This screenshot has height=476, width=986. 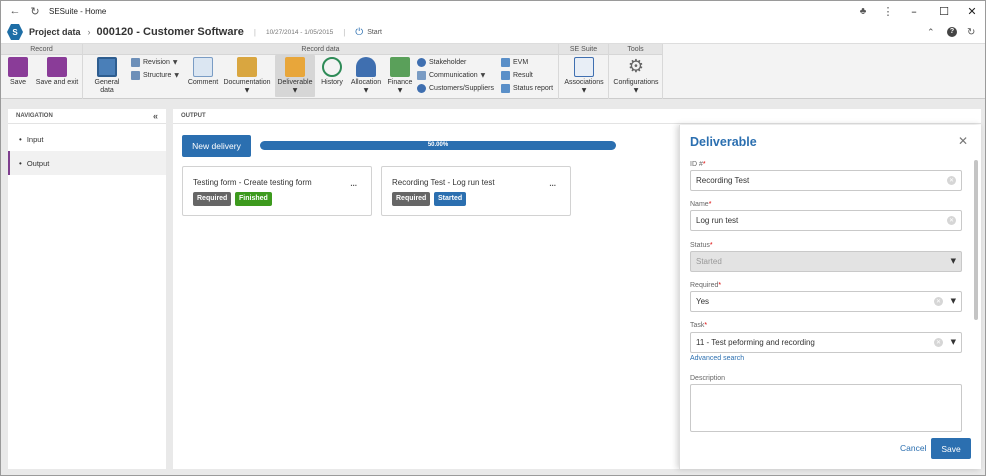 What do you see at coordinates (505, 75) in the screenshot?
I see `result-icon` at bounding box center [505, 75].